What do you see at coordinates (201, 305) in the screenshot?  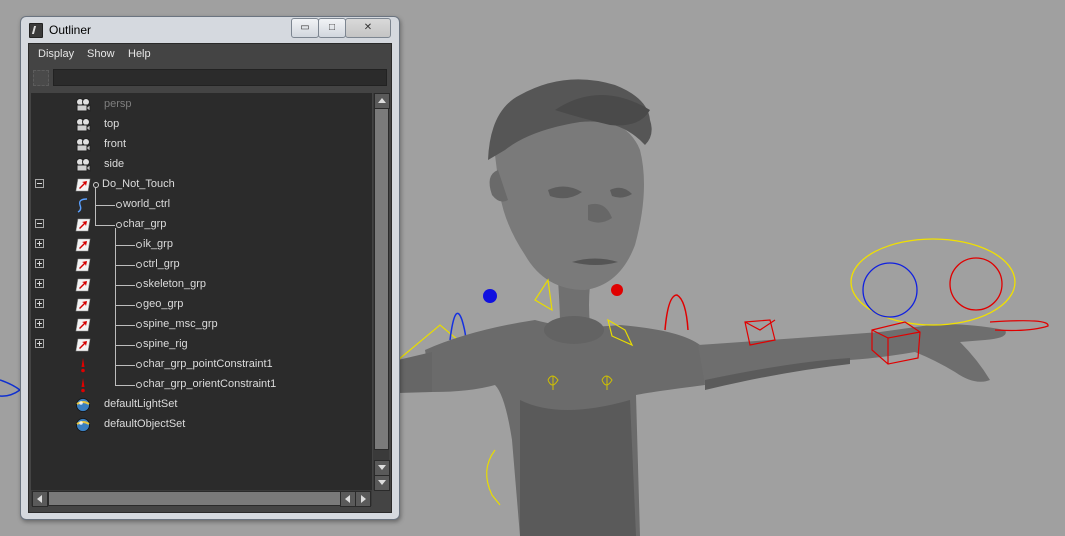 I see `tree-item-geo-grp: geo_grp` at bounding box center [201, 305].